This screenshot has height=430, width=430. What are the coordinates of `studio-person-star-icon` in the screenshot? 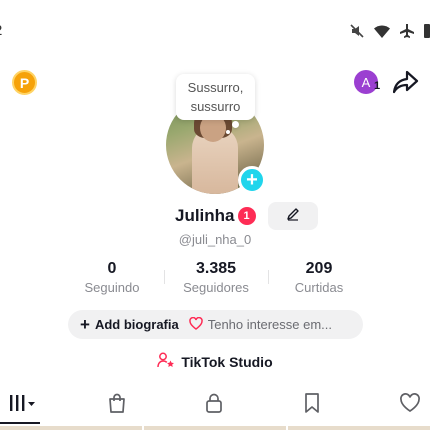 It's located at (169, 361).